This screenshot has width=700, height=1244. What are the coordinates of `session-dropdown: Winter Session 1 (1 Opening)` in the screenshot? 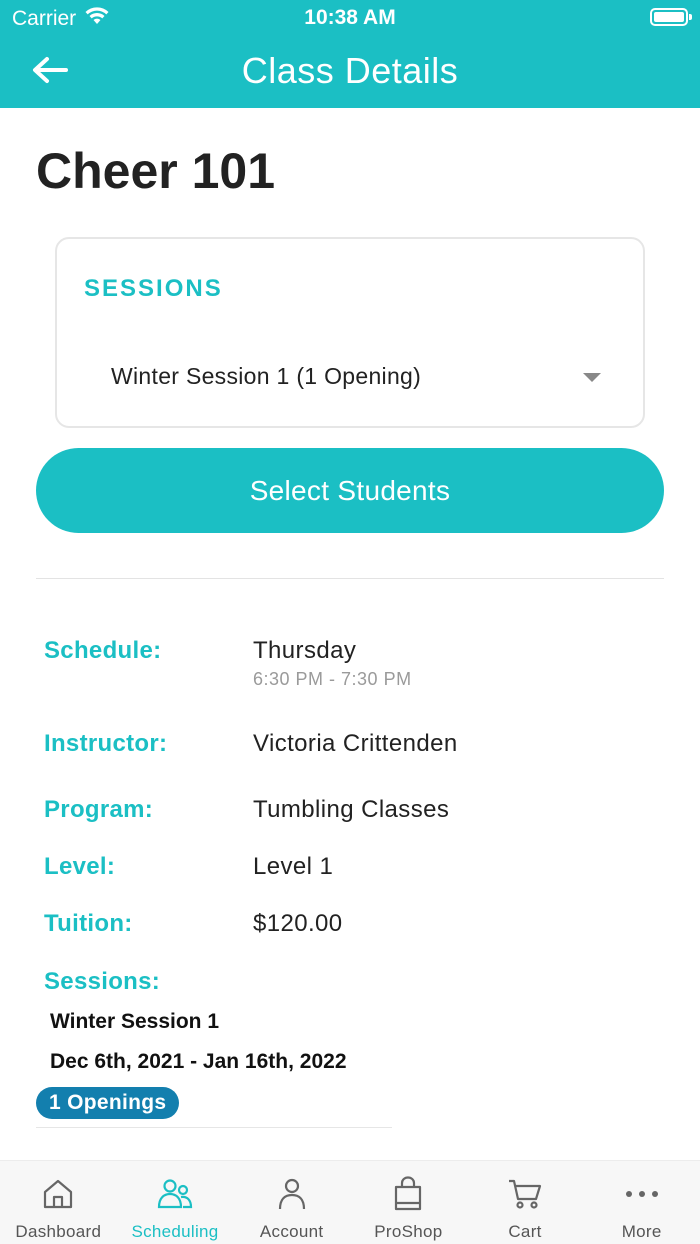 It's located at (356, 378).